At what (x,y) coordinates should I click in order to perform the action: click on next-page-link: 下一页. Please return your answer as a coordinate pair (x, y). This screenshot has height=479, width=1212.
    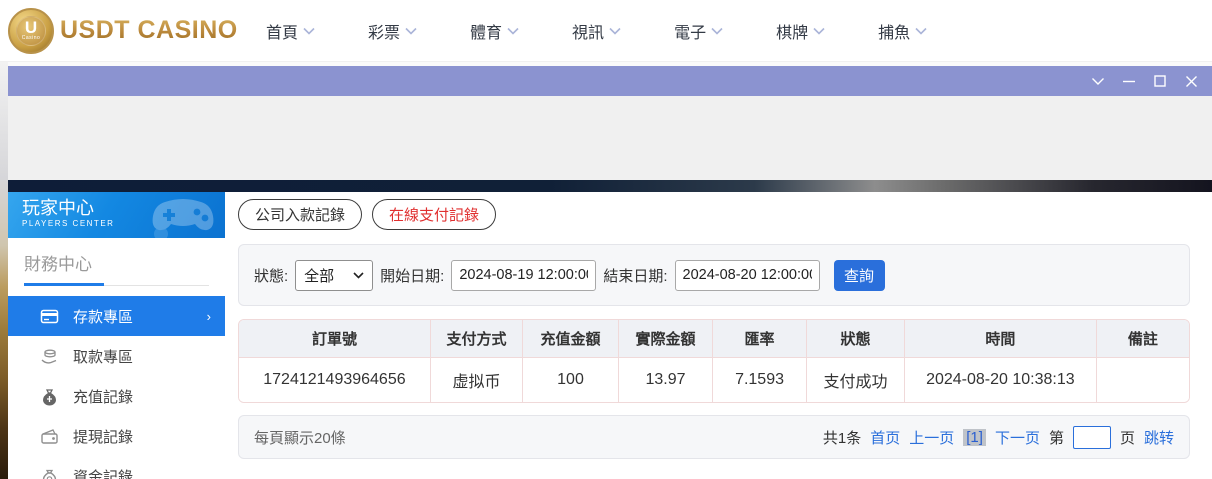
    Looking at the image, I should click on (1017, 437).